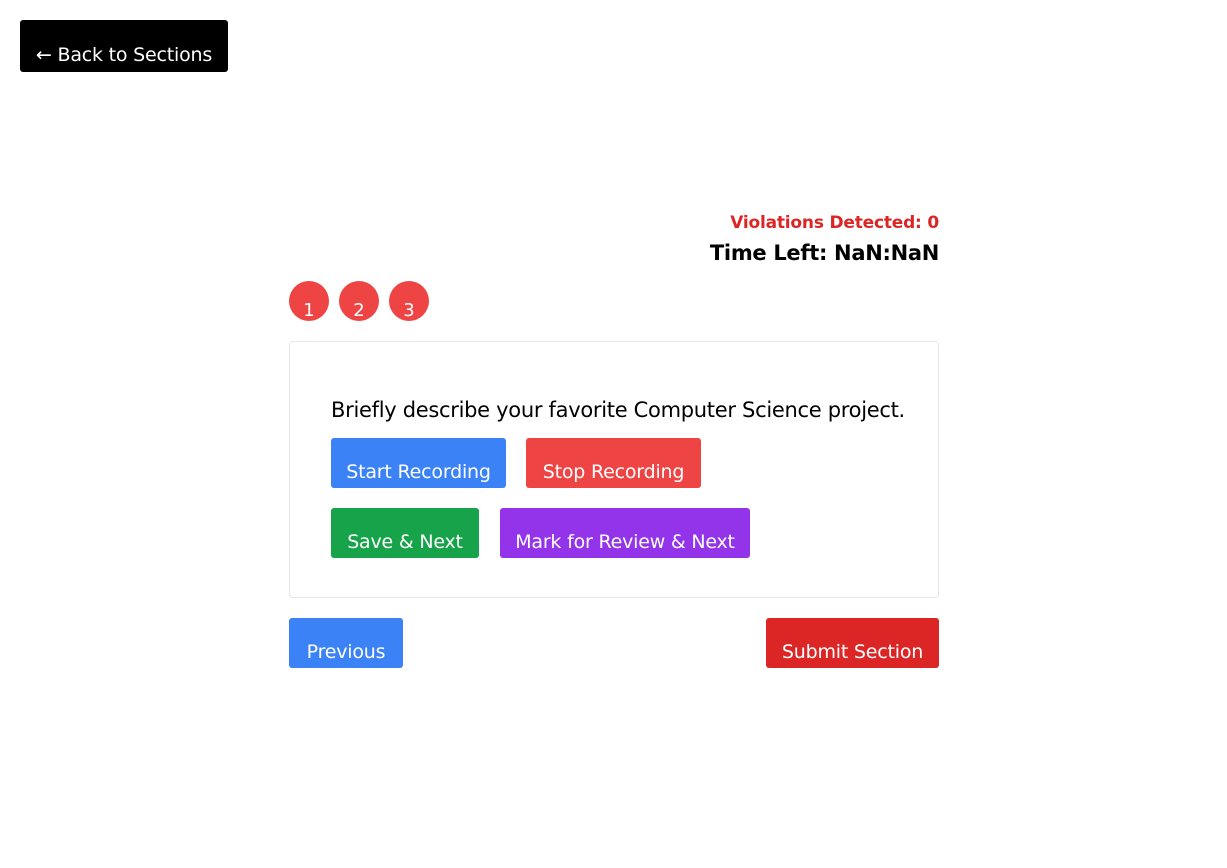  I want to click on mark-review-next-button: Mark for Review & Next, so click(625, 533).